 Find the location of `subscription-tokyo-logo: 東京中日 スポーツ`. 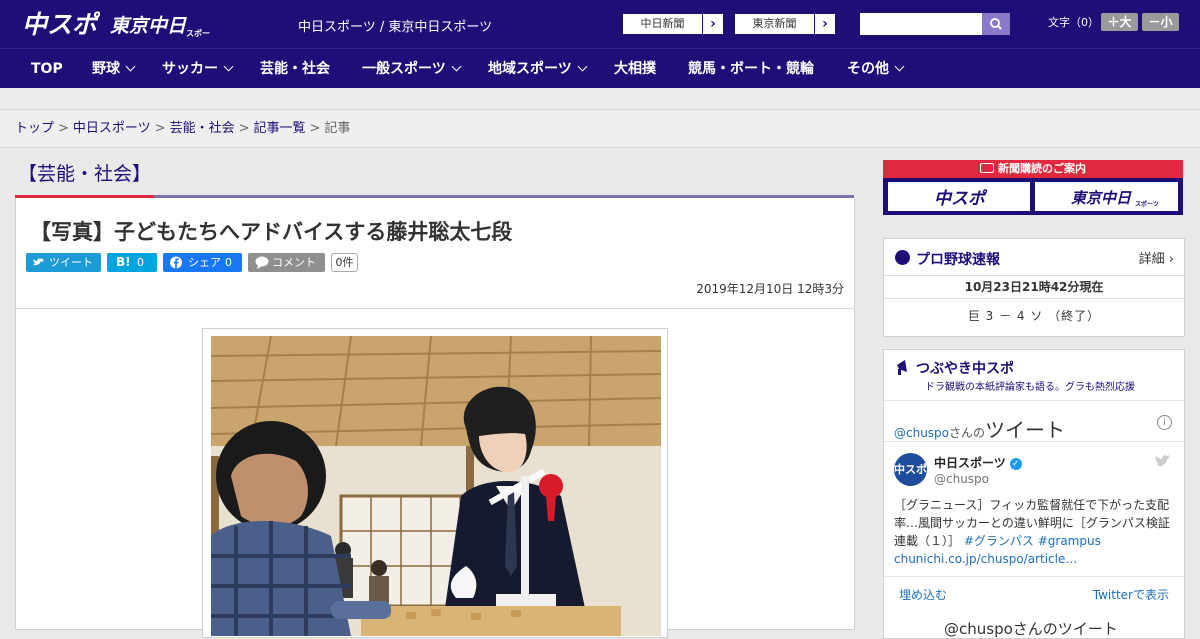

subscription-tokyo-logo: 東京中日 スポーツ is located at coordinates (1106, 196).